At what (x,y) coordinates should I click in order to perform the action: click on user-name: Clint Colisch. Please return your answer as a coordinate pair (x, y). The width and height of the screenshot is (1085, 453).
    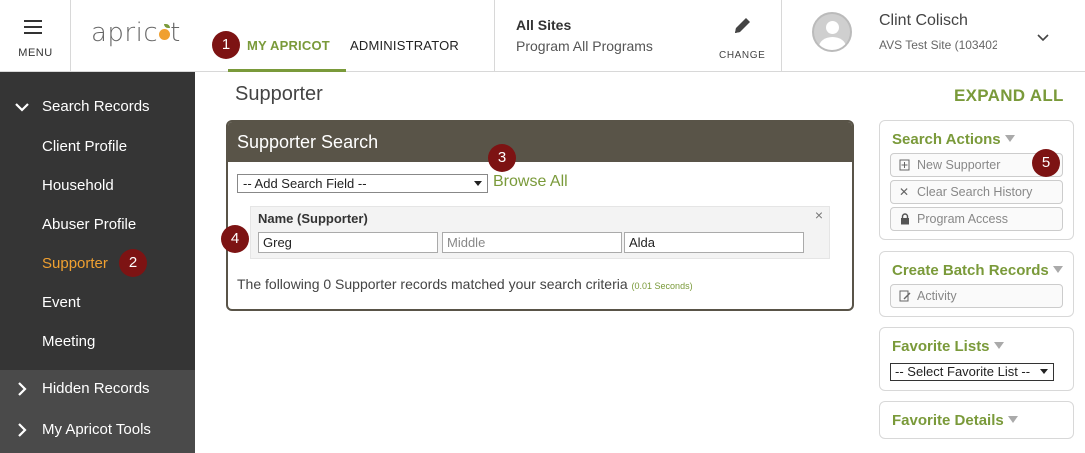
    Looking at the image, I should click on (923, 20).